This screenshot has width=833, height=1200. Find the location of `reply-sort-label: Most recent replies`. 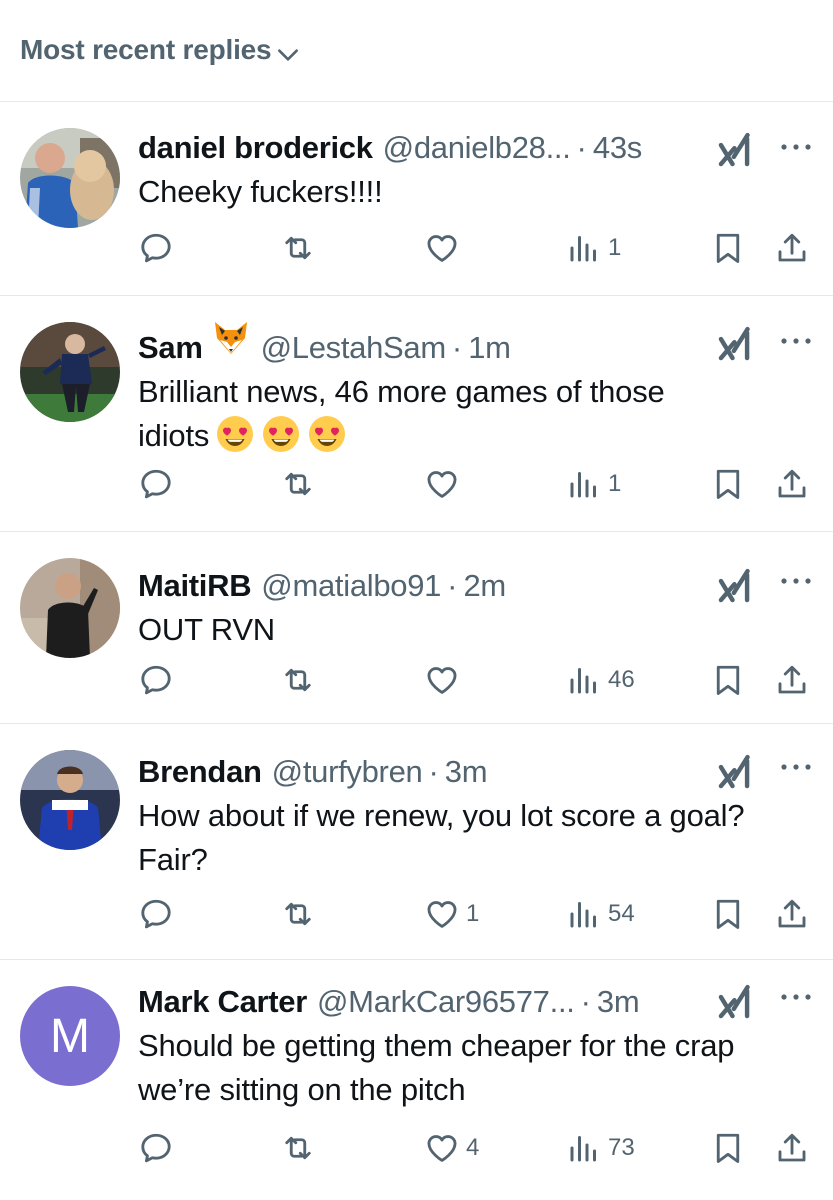

reply-sort-label: Most recent replies is located at coordinates (146, 50).